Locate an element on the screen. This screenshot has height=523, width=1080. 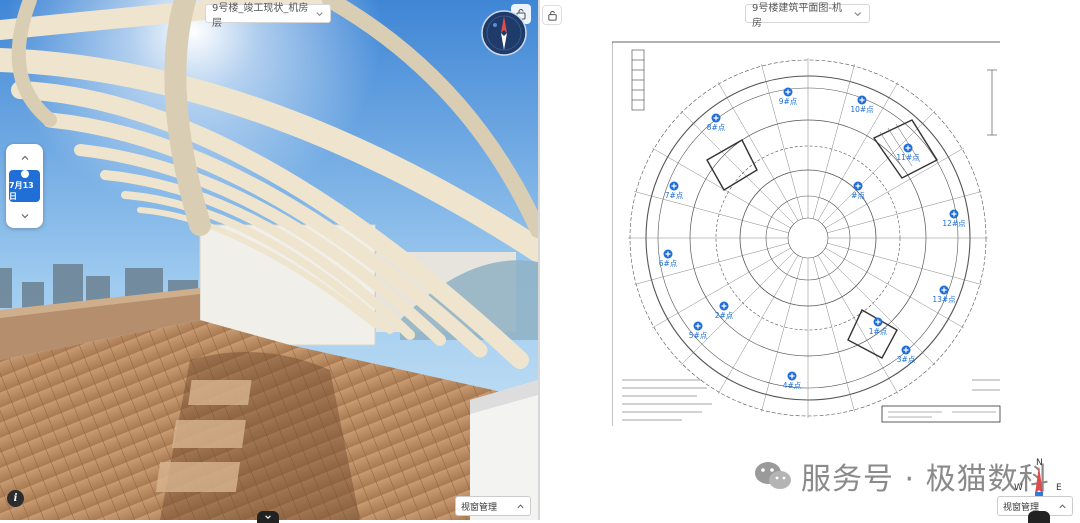
camera-point-marker: 8#点 is located at coordinates (716, 123).